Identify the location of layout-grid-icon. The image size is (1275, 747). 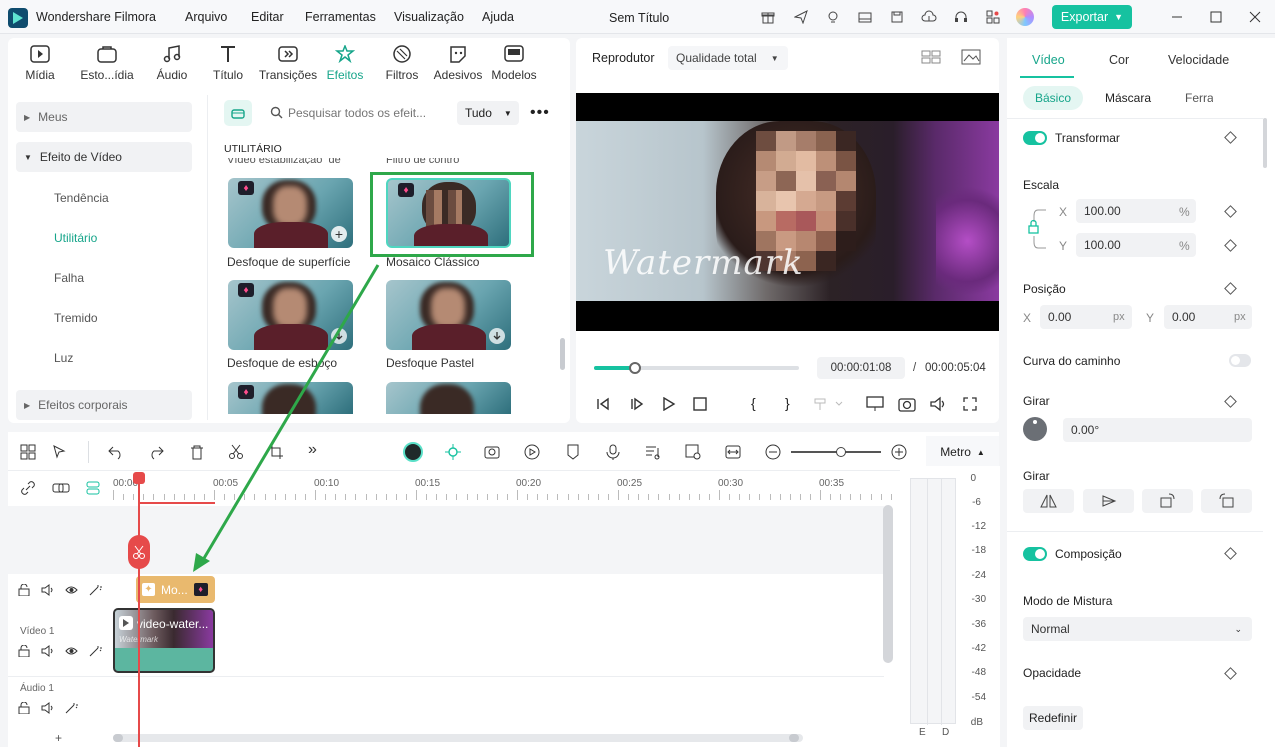
(28, 452).